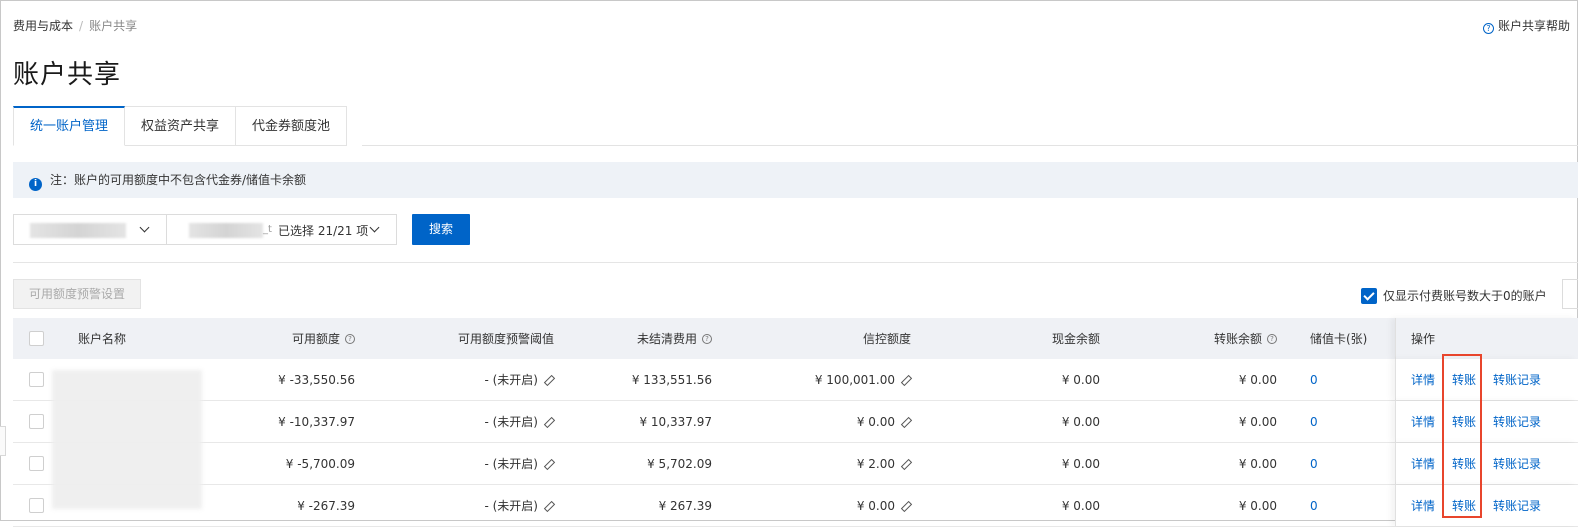  I want to click on clipped-control, so click(1570, 294).